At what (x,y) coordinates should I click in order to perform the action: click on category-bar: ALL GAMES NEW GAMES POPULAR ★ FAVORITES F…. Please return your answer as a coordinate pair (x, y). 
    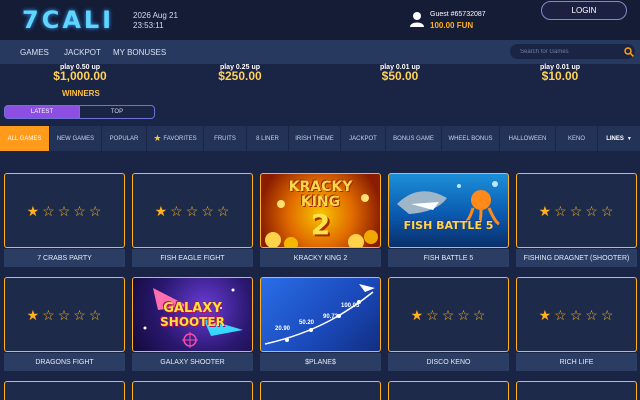
    Looking at the image, I should click on (320, 138).